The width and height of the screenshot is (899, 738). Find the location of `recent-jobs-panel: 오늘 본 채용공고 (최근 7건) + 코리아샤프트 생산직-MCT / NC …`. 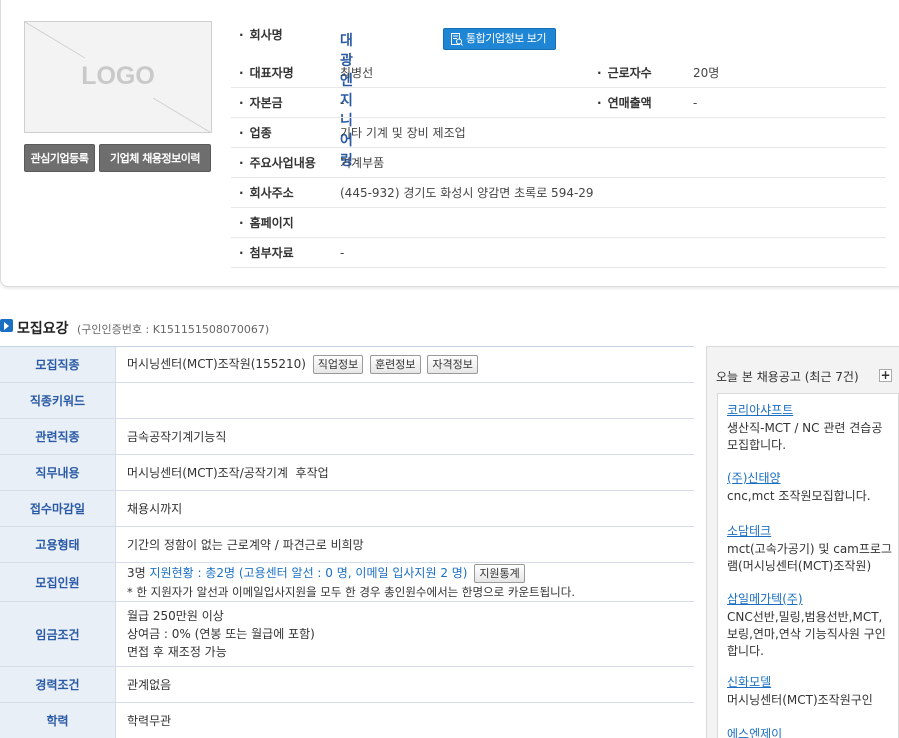

recent-jobs-panel: 오늘 본 채용공고 (최근 7건) + 코리아샤프트 생산직-MCT / NC … is located at coordinates (802, 542).